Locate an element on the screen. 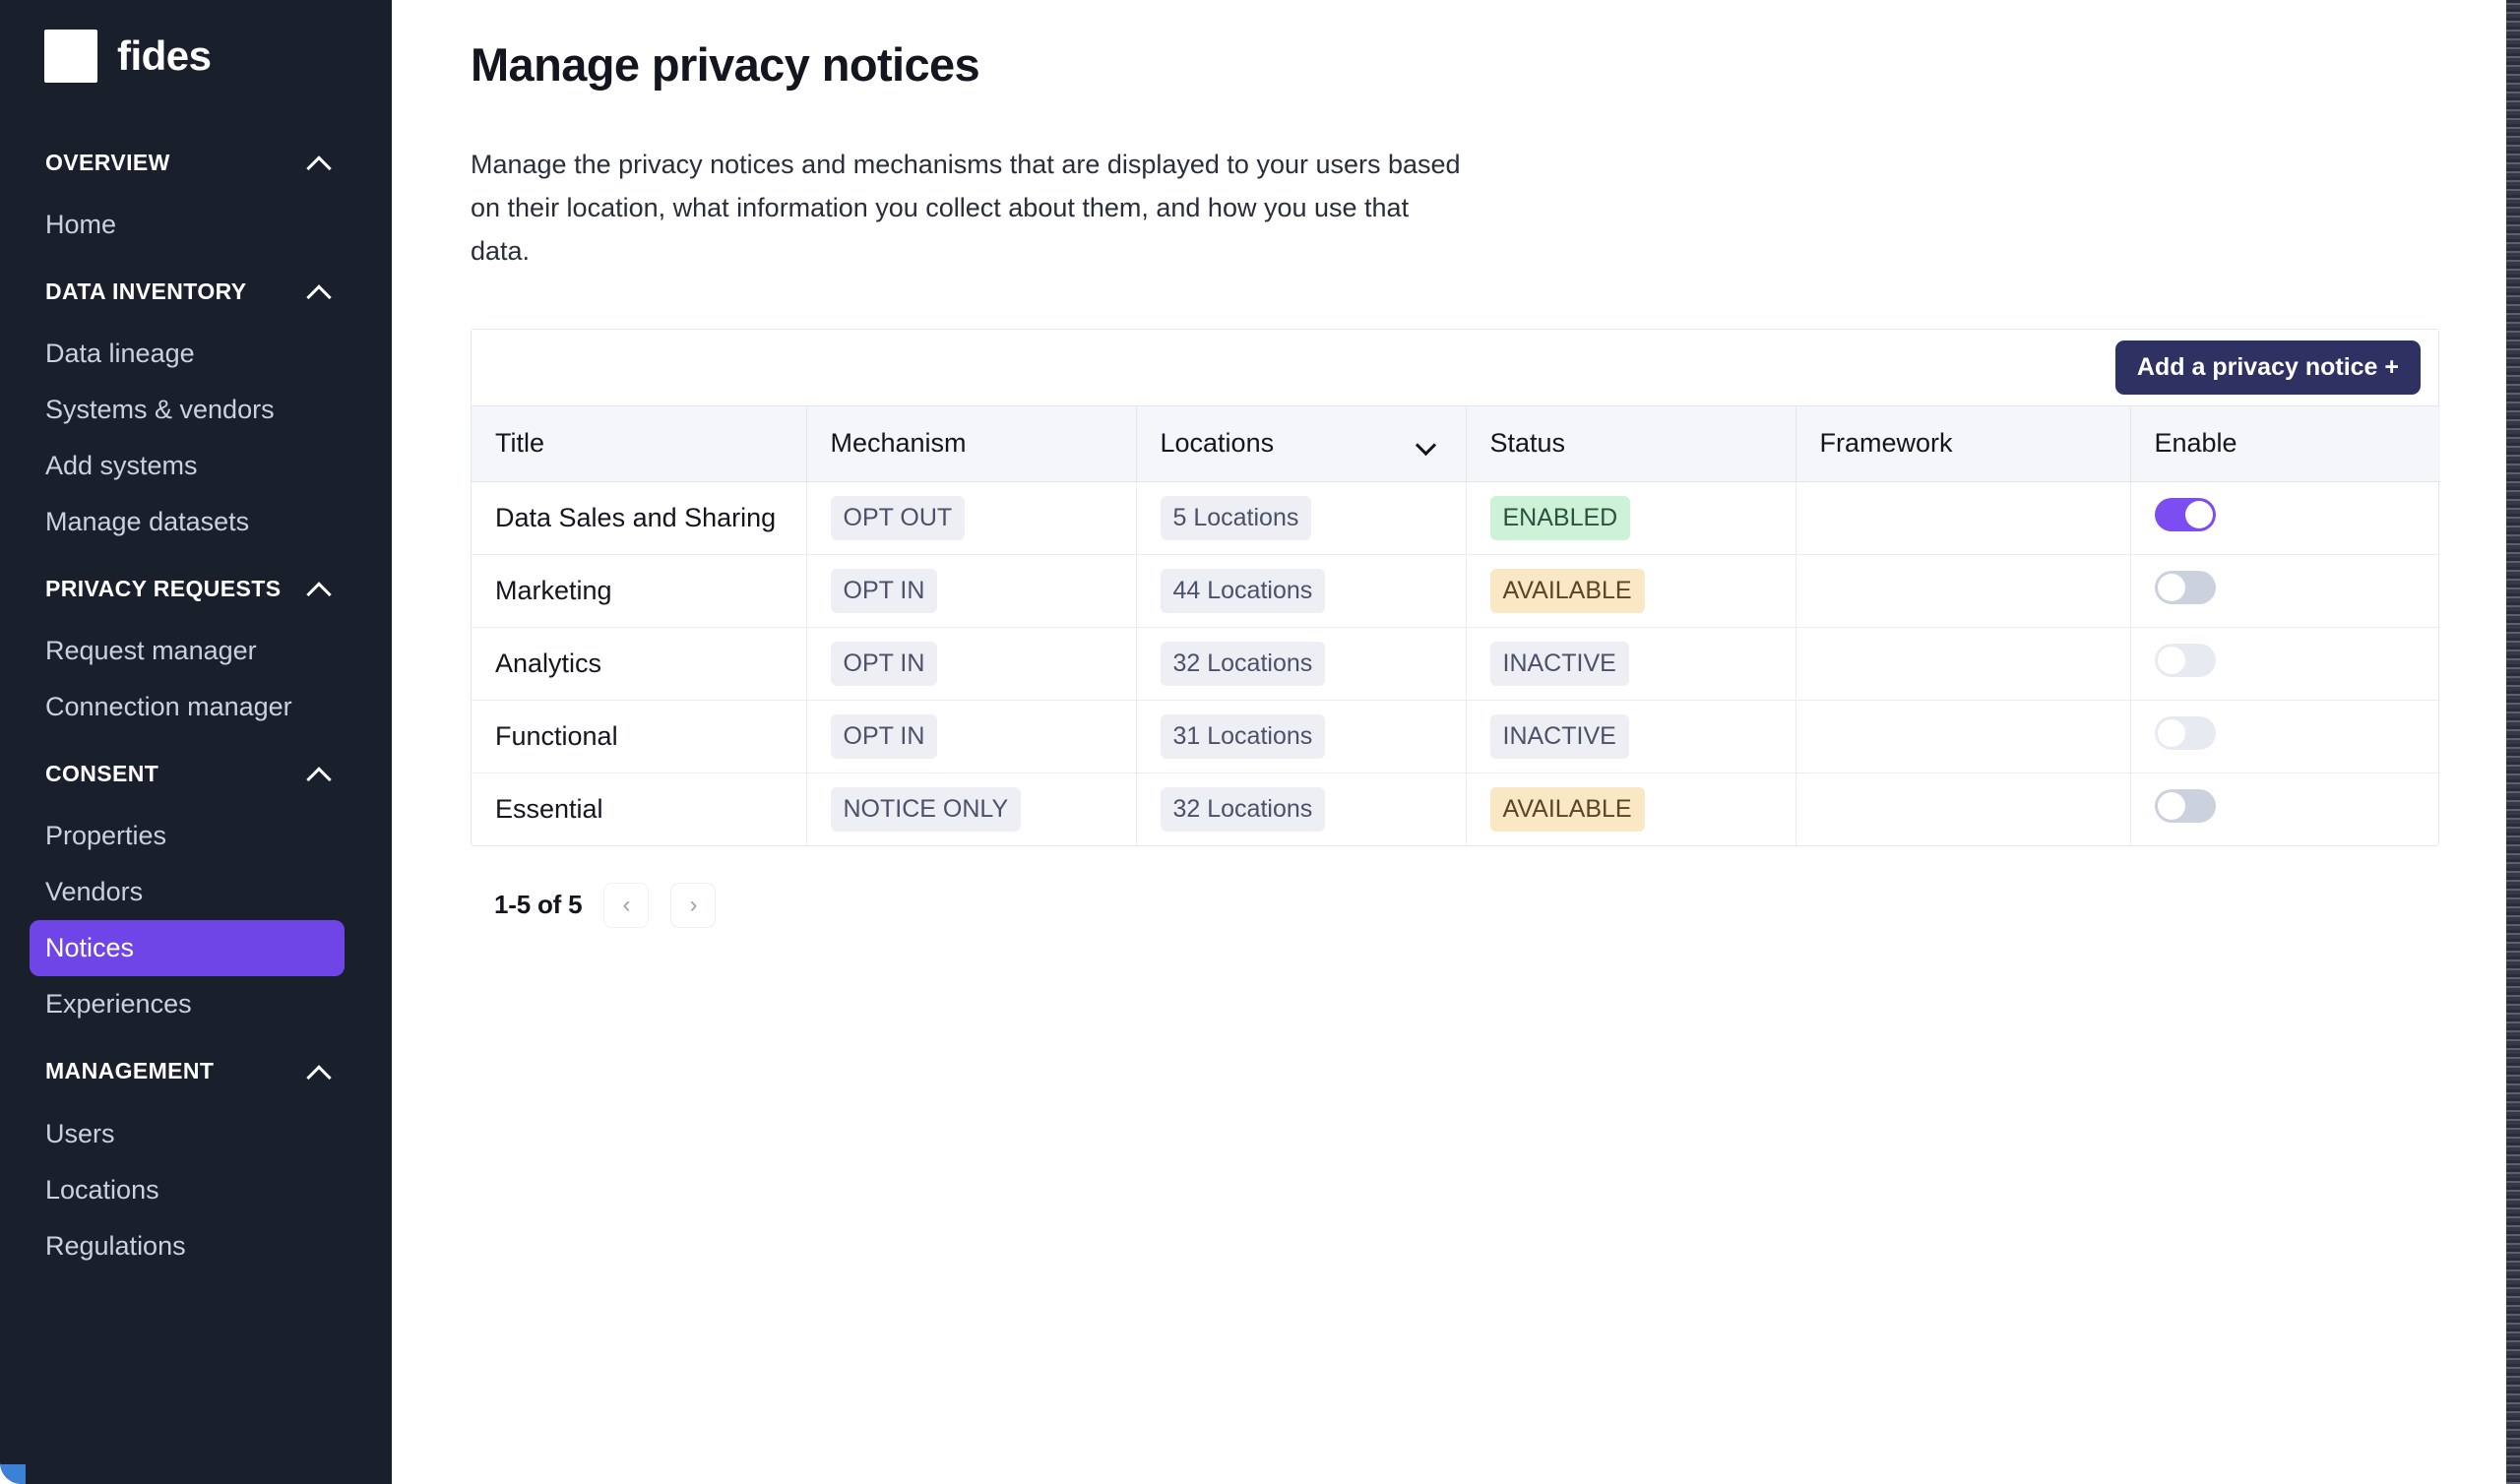 The height and width of the screenshot is (1484, 2520). sidebar-section-overview: OVERVIEW is located at coordinates (196, 162).